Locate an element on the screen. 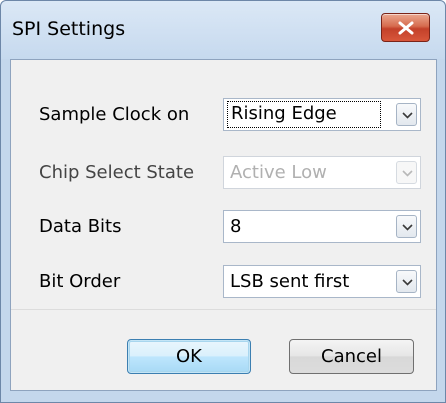  chip-select-label: Chip Select State is located at coordinates (117, 172).